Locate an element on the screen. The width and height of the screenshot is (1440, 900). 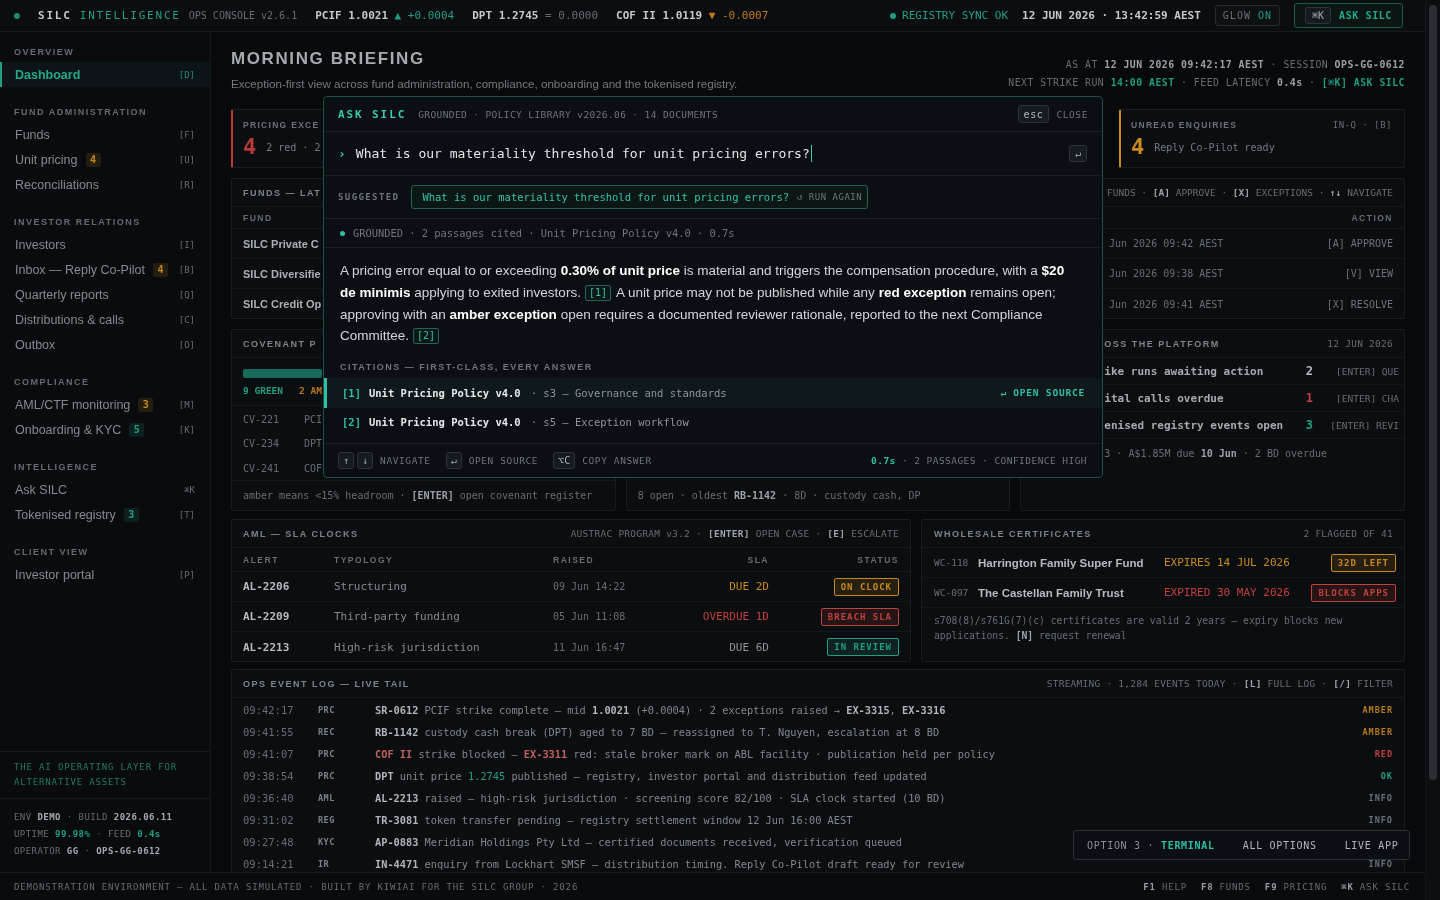
nav-item: Onboarding & KYC 5 [K] is located at coordinates (105, 429).